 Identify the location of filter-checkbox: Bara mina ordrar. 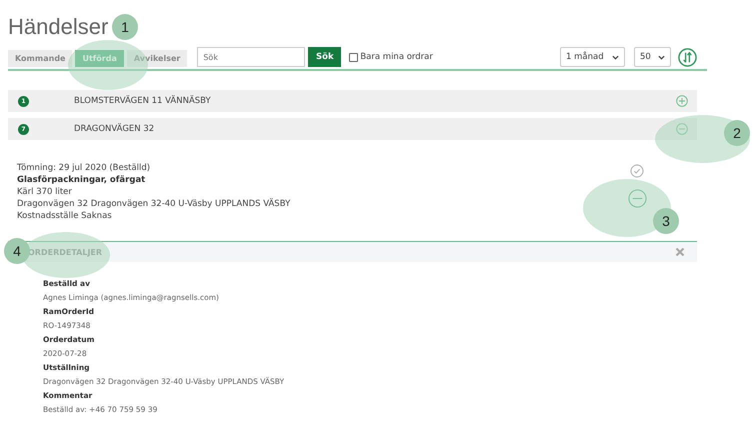
(391, 57).